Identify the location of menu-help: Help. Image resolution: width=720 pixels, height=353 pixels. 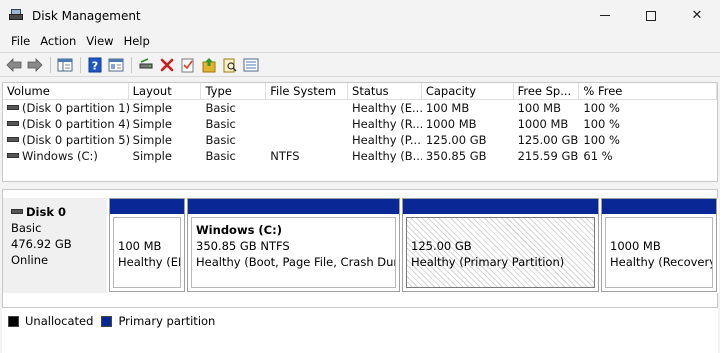
(137, 41).